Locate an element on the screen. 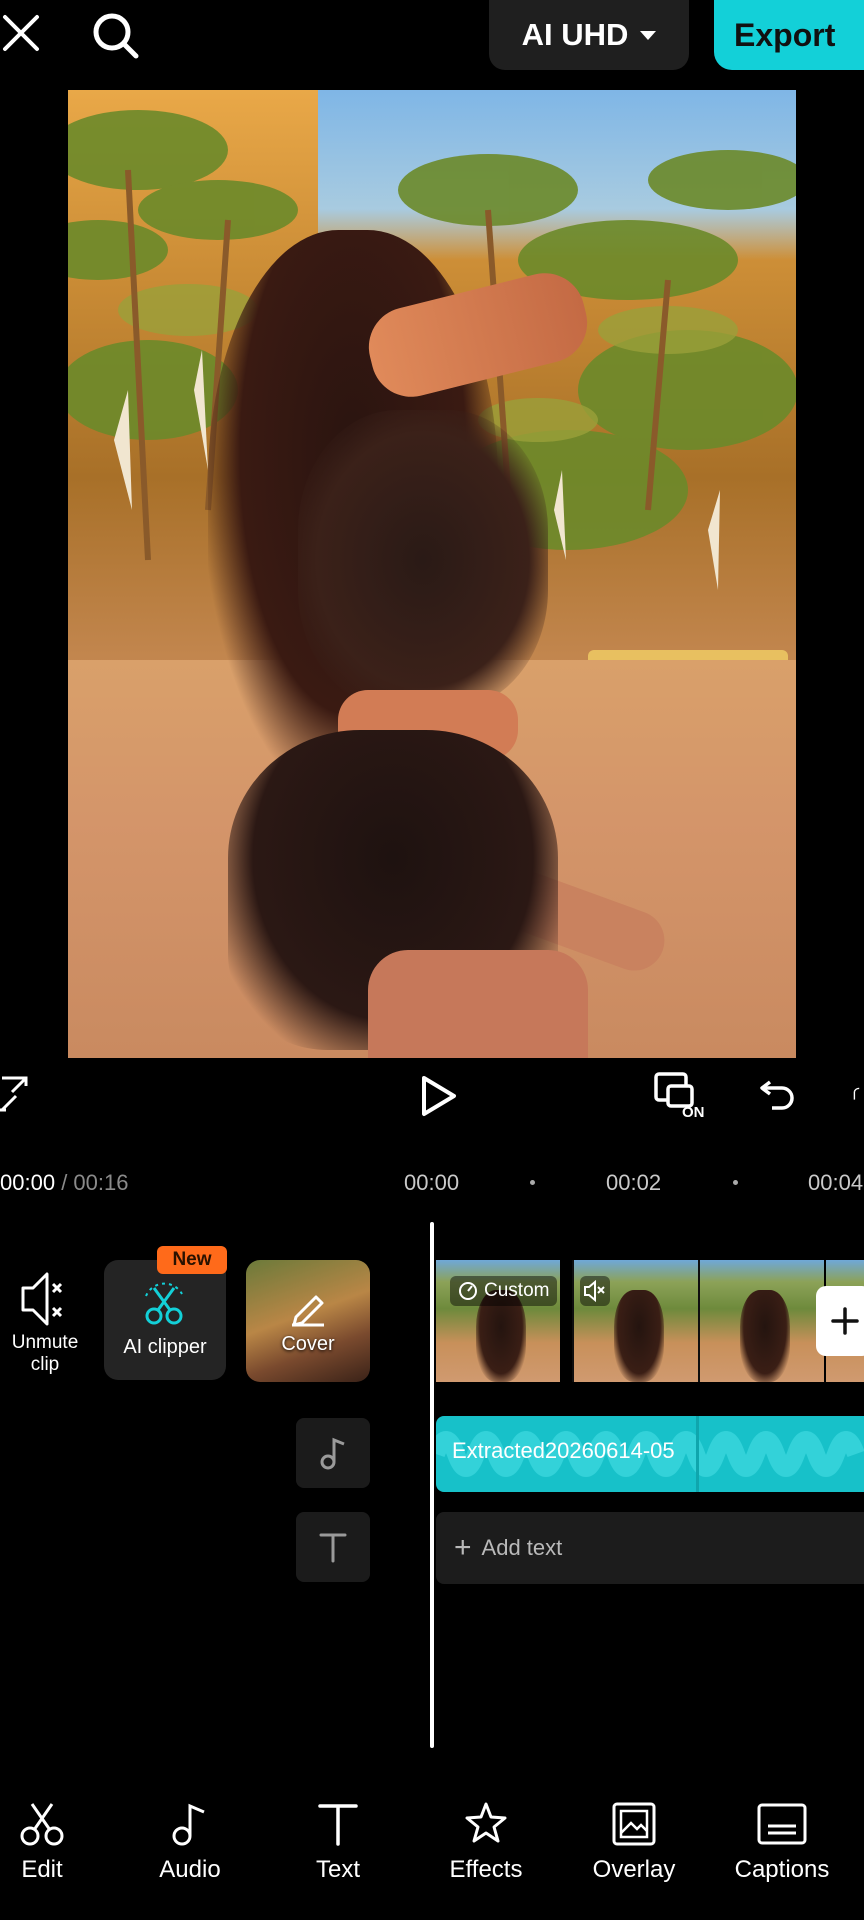 This screenshot has height=1920, width=864. search-button is located at coordinates (116, 36).